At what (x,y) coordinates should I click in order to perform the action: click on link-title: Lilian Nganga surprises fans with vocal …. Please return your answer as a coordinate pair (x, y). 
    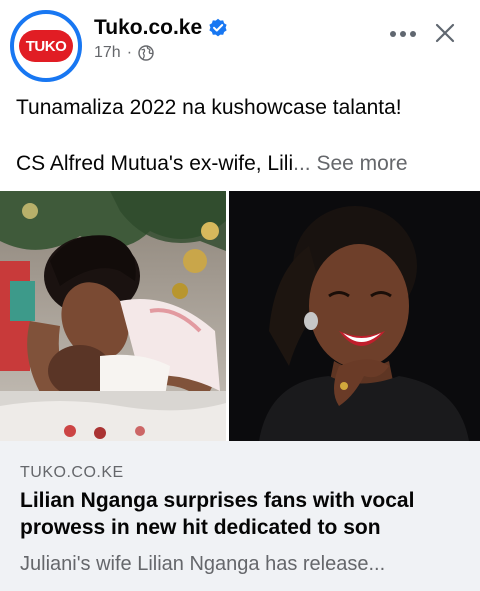
    Looking at the image, I should click on (245, 514).